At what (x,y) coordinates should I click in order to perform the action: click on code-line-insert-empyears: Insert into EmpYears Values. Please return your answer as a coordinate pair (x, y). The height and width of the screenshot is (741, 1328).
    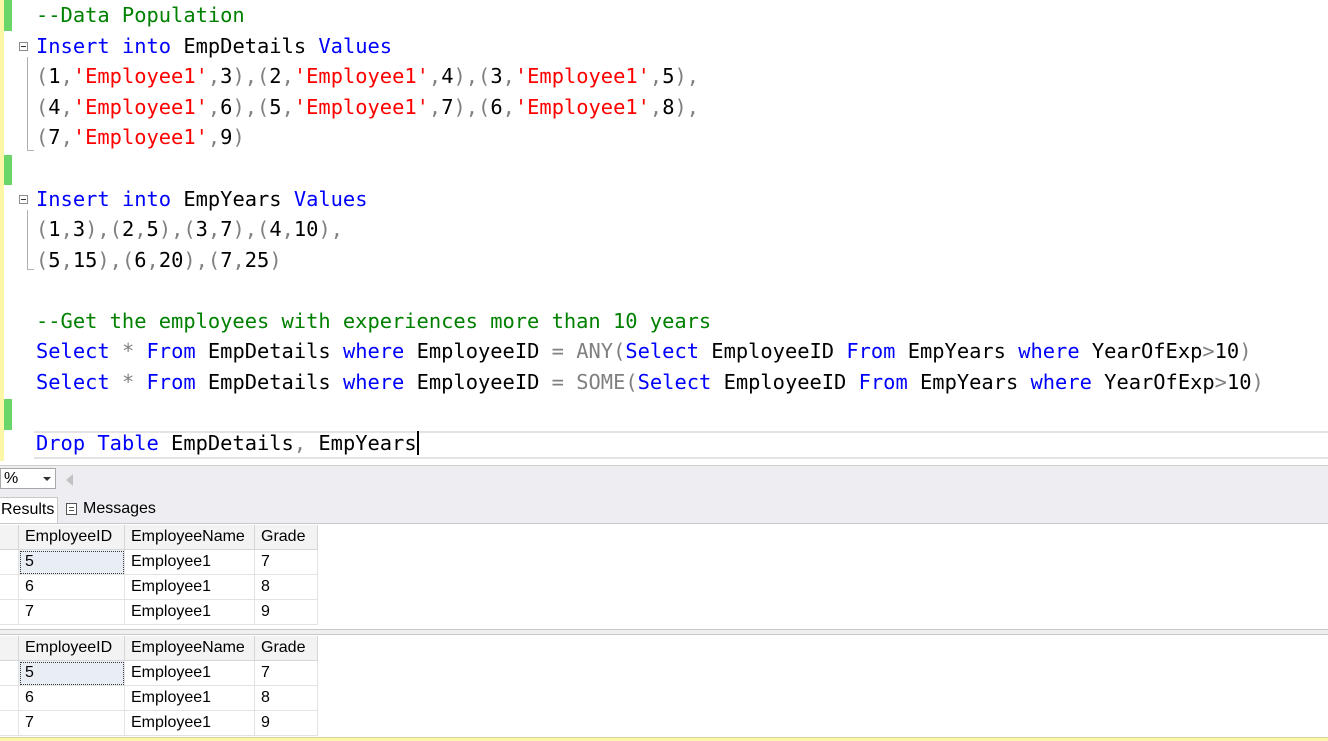
    Looking at the image, I should click on (202, 199).